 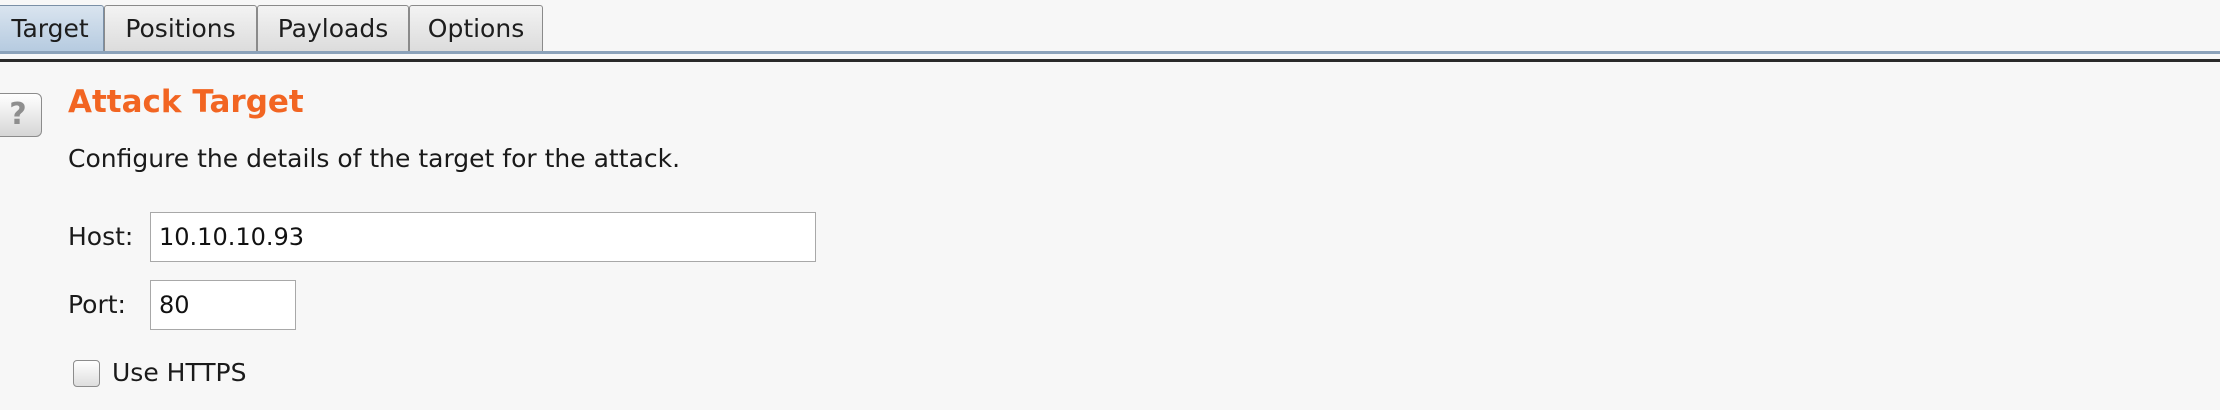 I want to click on port-label: Port:, so click(x=97, y=304).